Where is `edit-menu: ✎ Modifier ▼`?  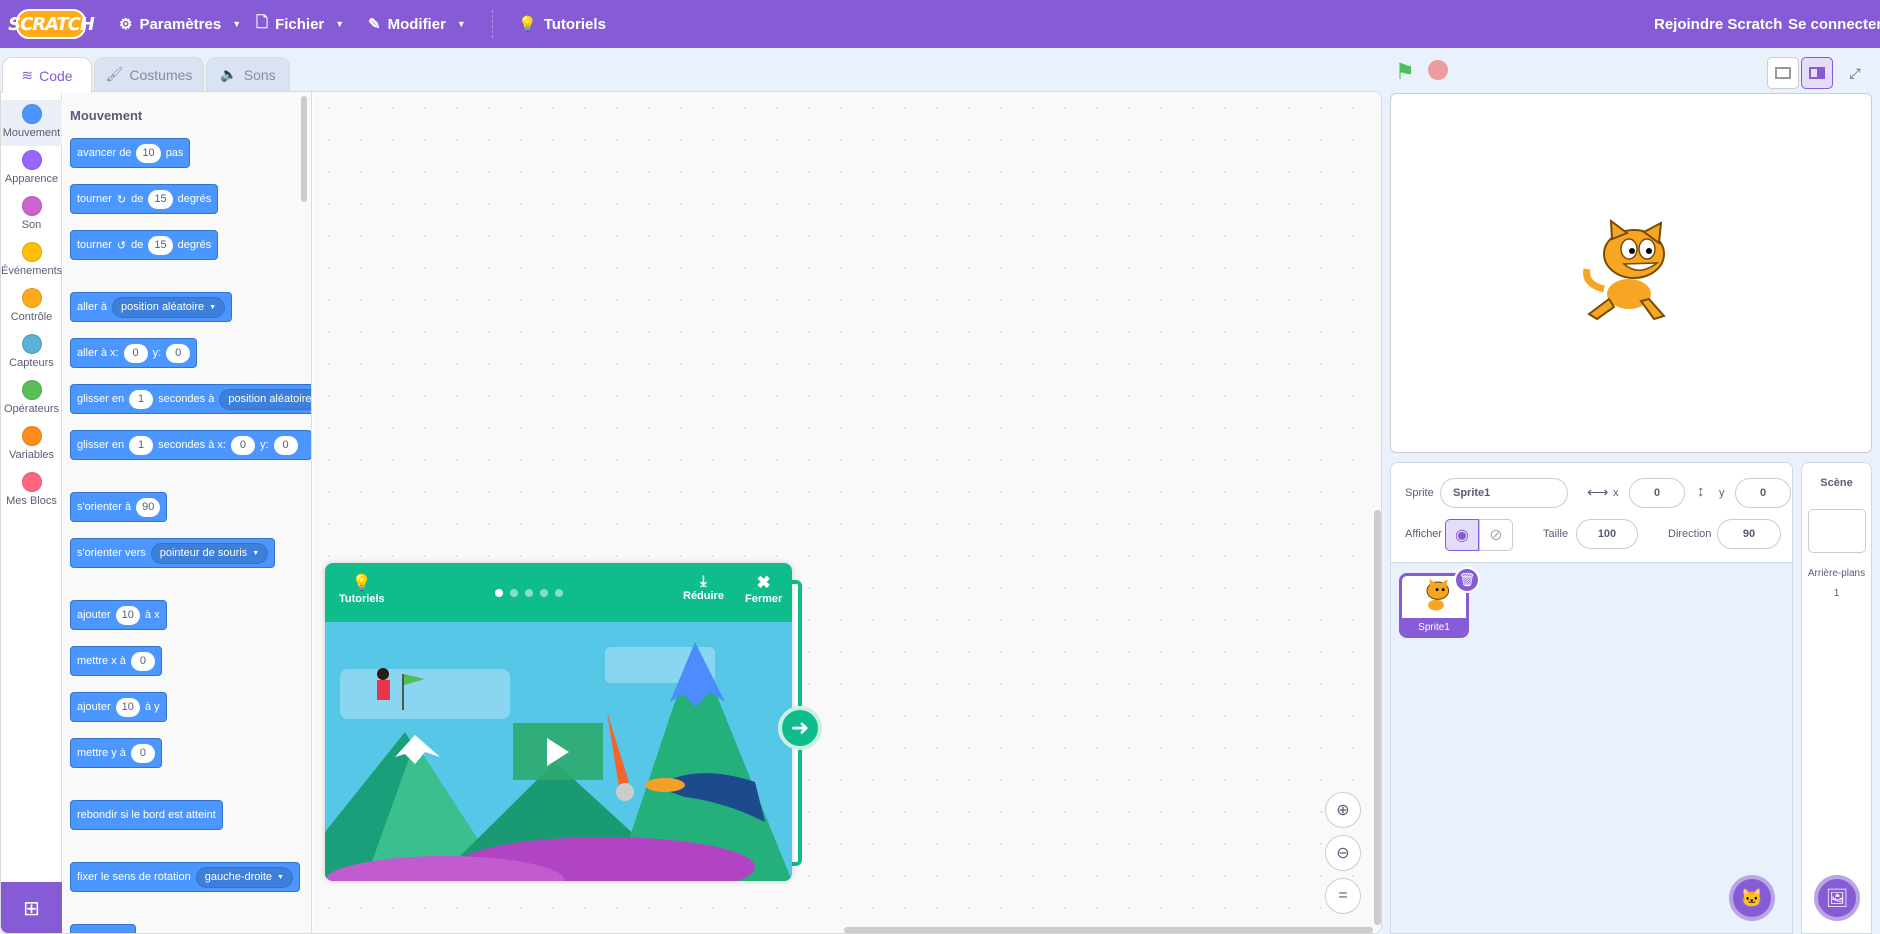
edit-menu: ✎ Modifier ▼ is located at coordinates (417, 24).